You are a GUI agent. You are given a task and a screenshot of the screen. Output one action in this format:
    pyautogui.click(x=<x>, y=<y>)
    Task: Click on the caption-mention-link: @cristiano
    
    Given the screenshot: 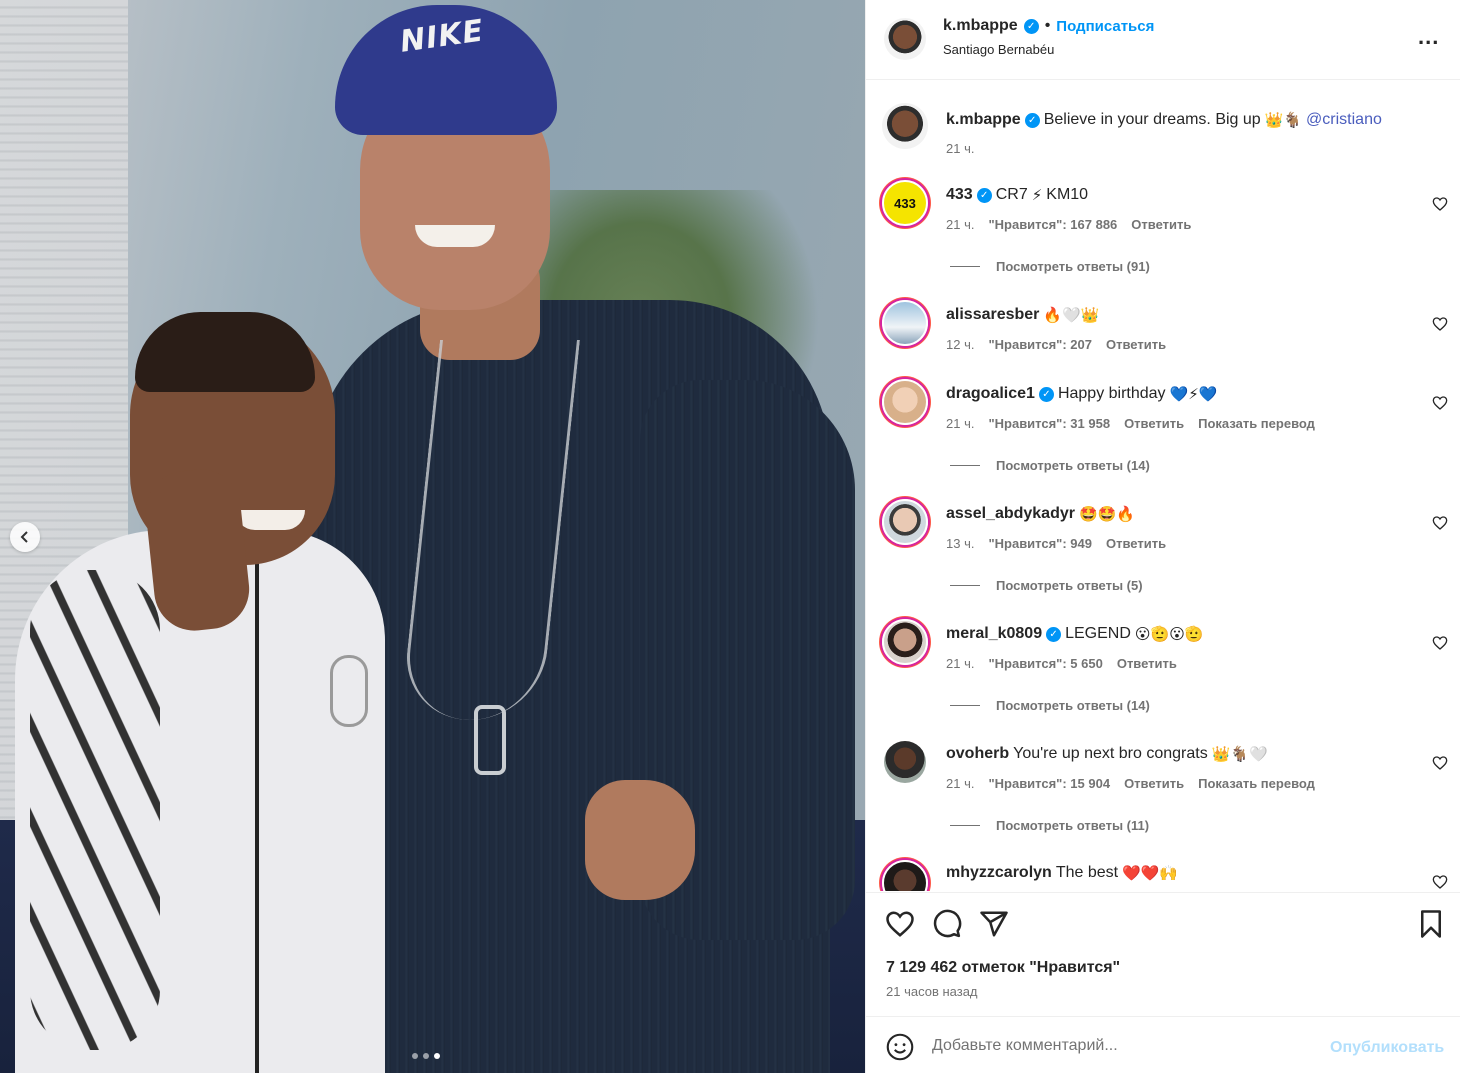 What is the action you would take?
    pyautogui.click(x=1344, y=120)
    